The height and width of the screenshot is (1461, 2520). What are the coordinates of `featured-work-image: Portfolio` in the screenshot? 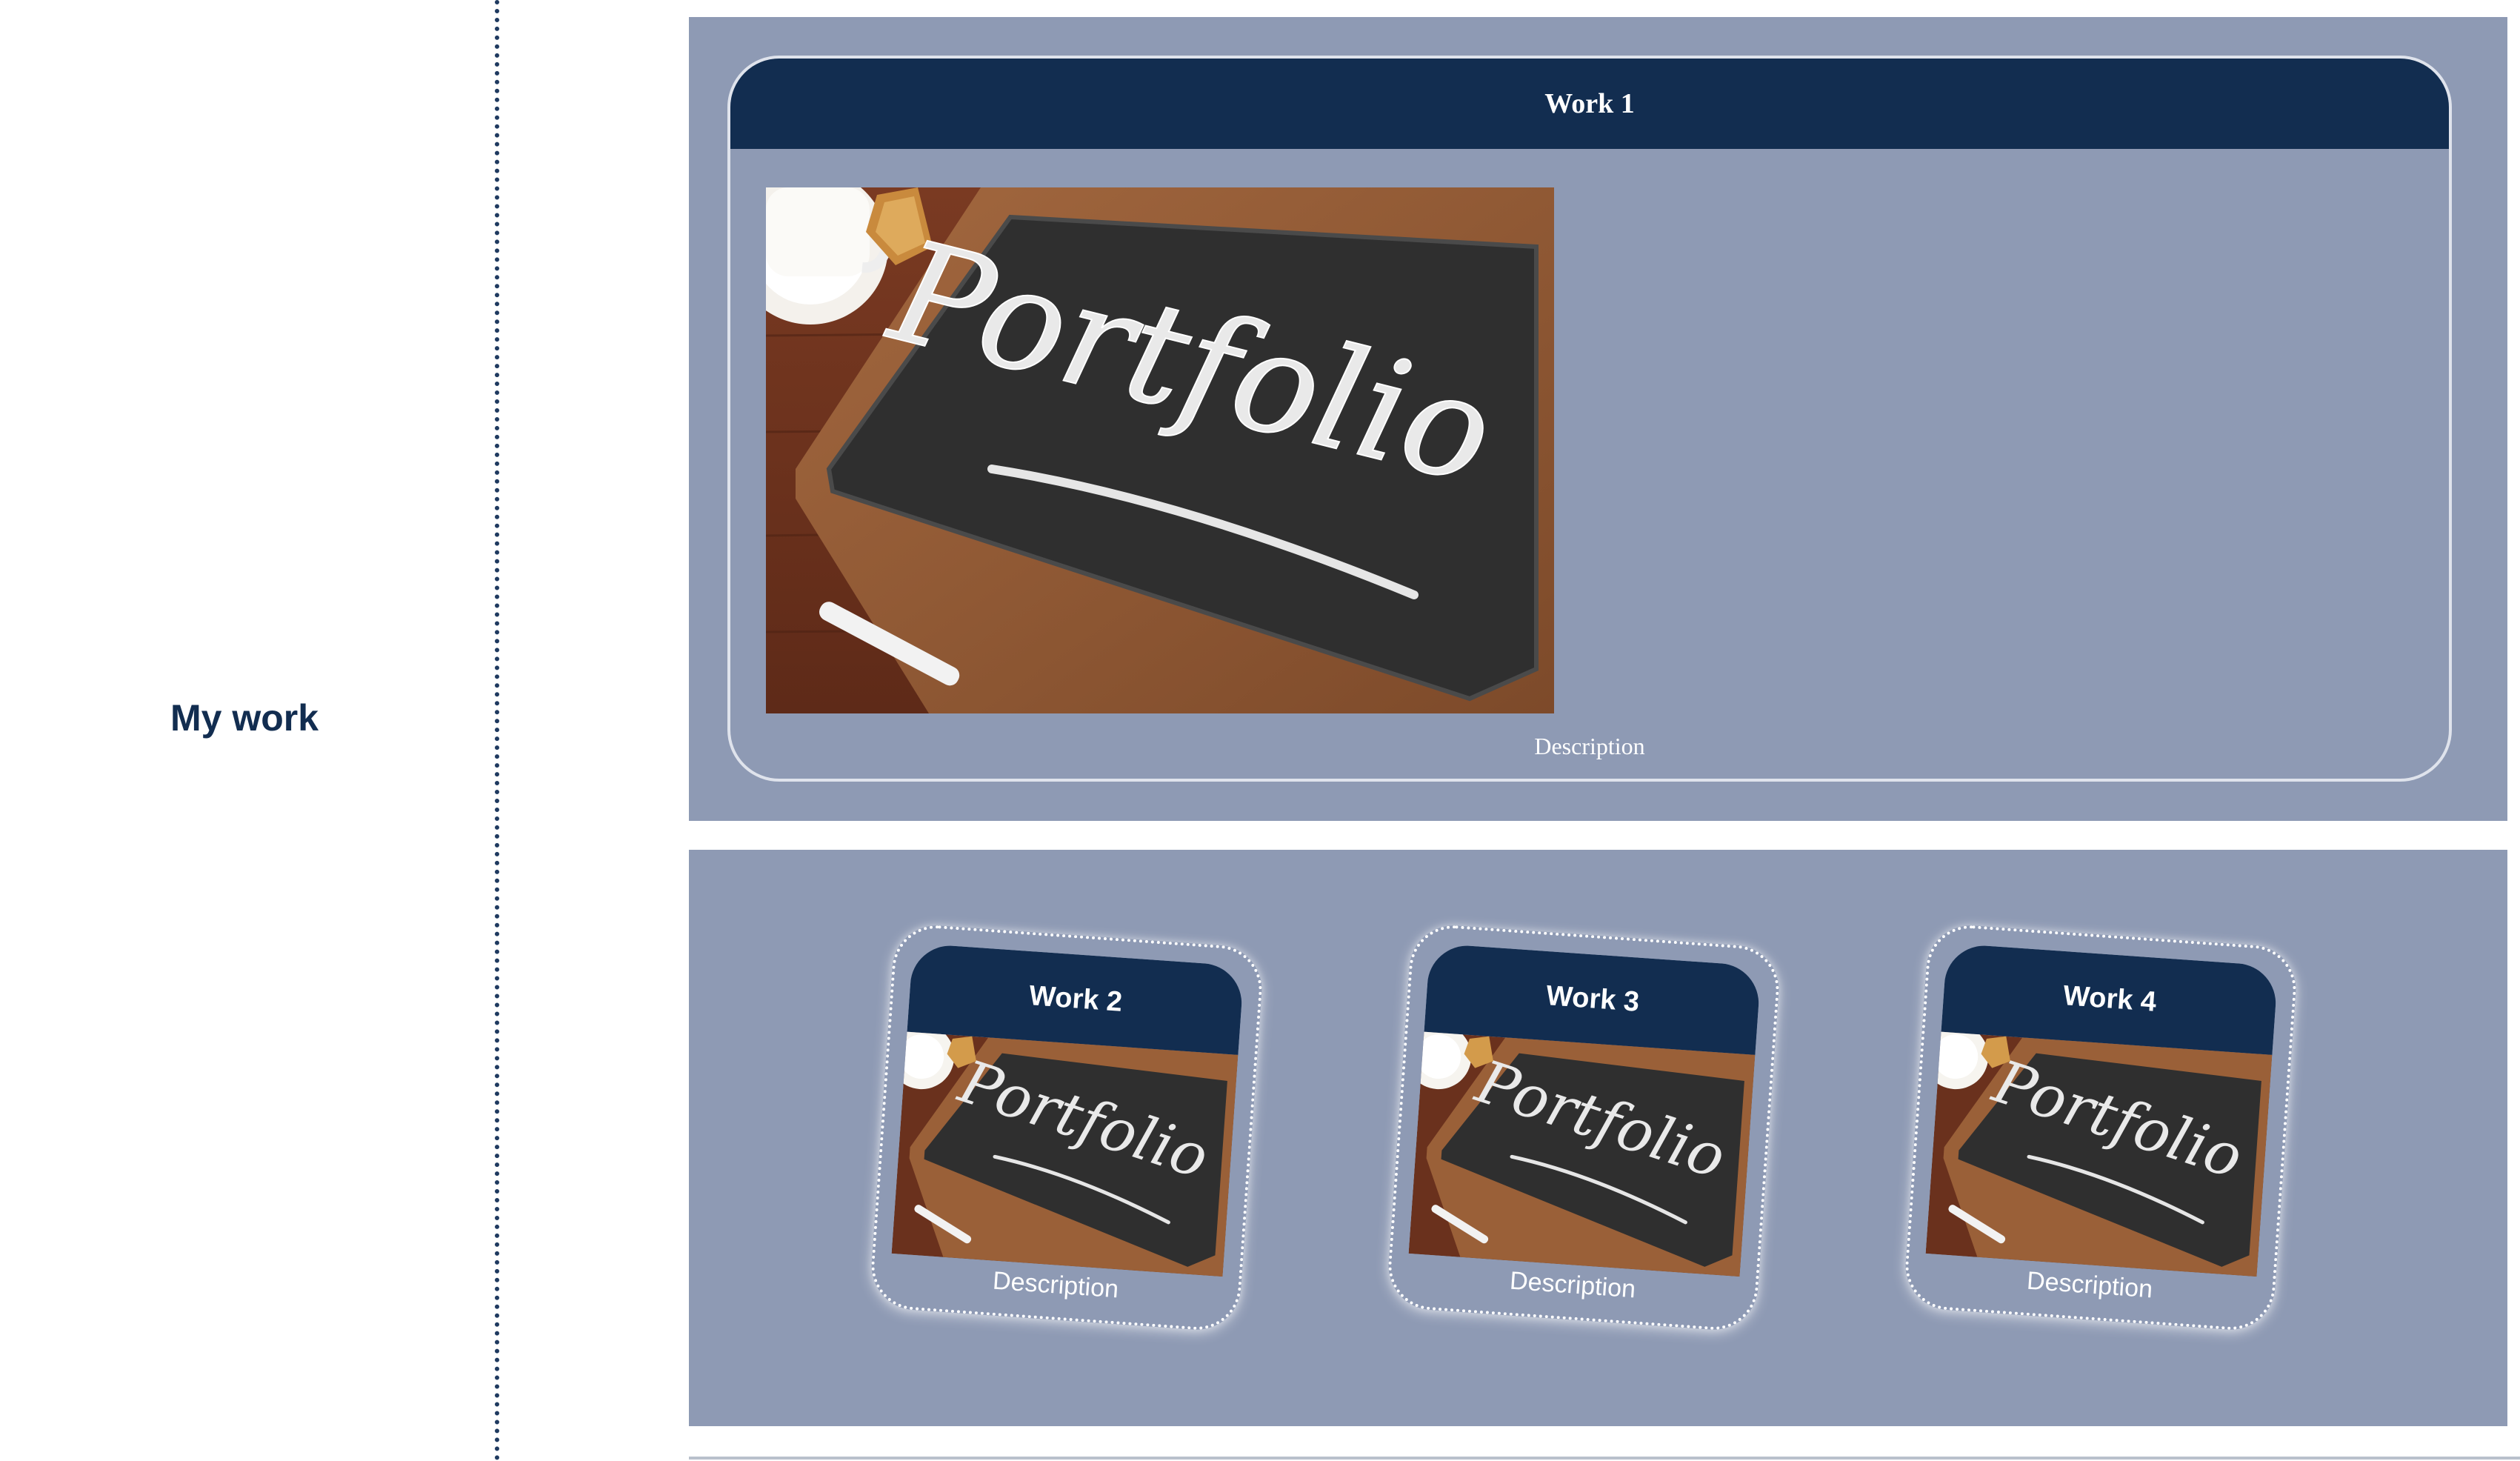 It's located at (1160, 450).